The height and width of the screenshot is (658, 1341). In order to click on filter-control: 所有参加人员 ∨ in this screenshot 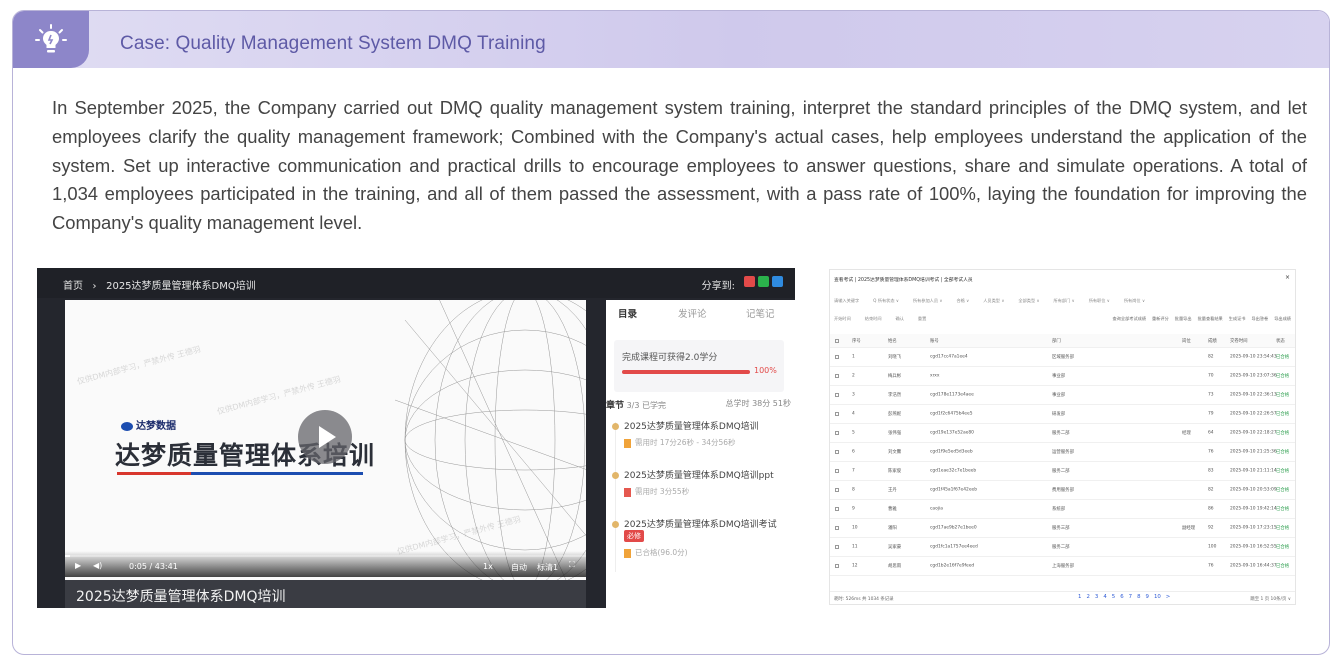, I will do `click(928, 301)`.